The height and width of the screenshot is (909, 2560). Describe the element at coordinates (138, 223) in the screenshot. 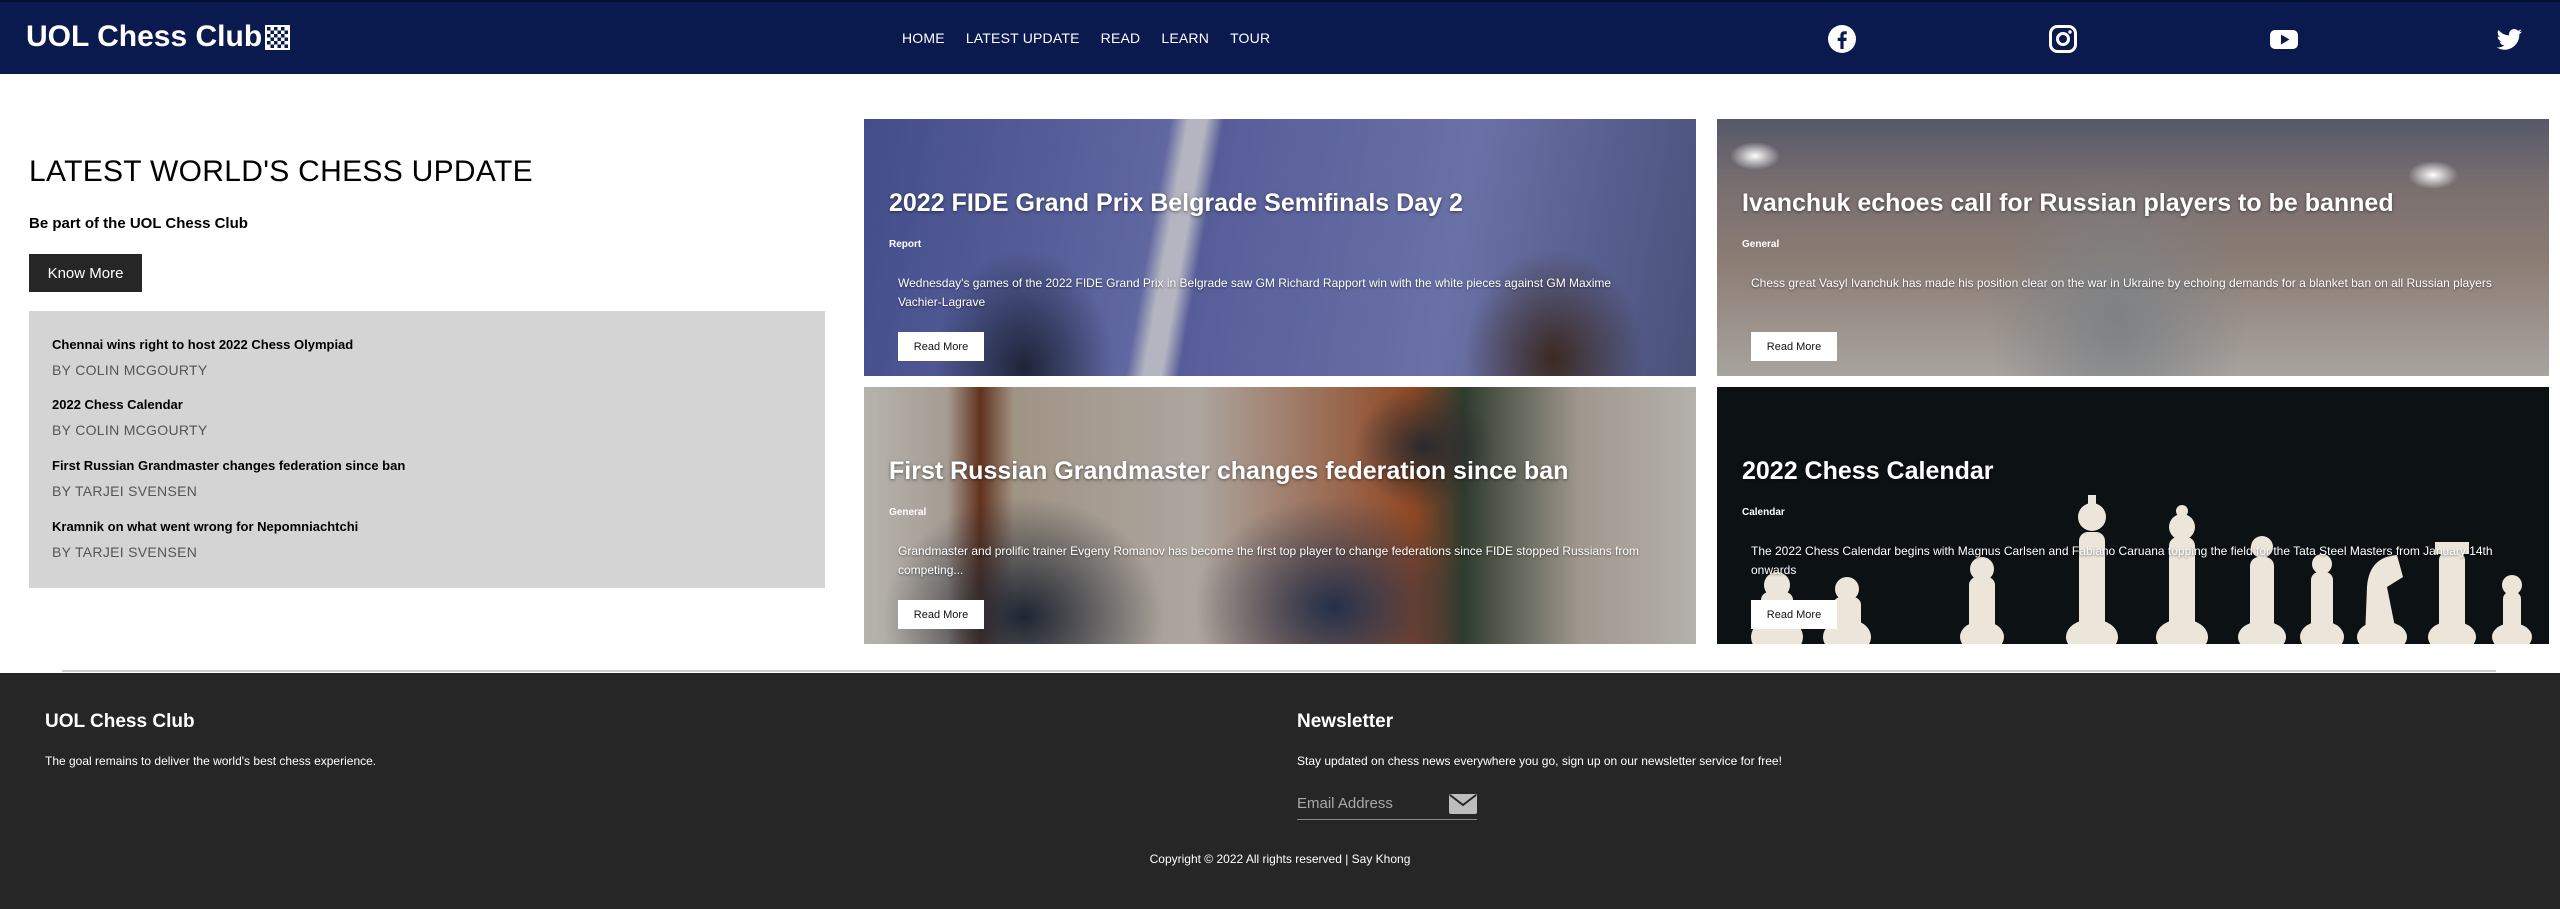

I see `hero-subtitle: Be part of the UOL Chess Club` at that location.